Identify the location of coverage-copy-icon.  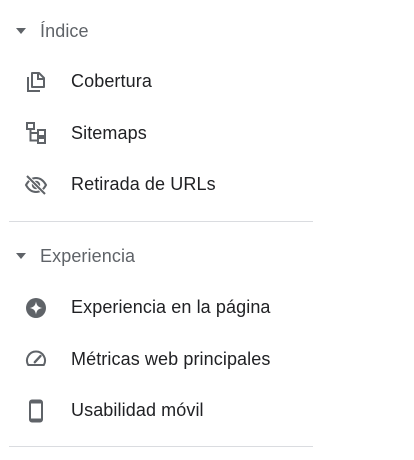
(36, 82).